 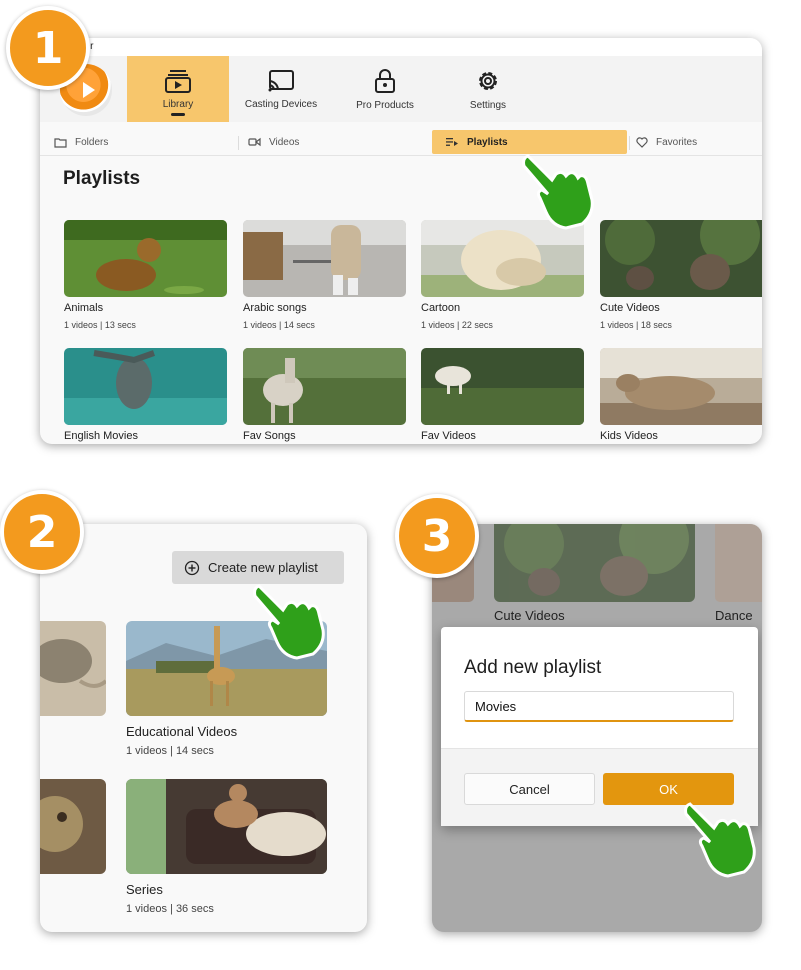 I want to click on heart-icon, so click(x=642, y=142).